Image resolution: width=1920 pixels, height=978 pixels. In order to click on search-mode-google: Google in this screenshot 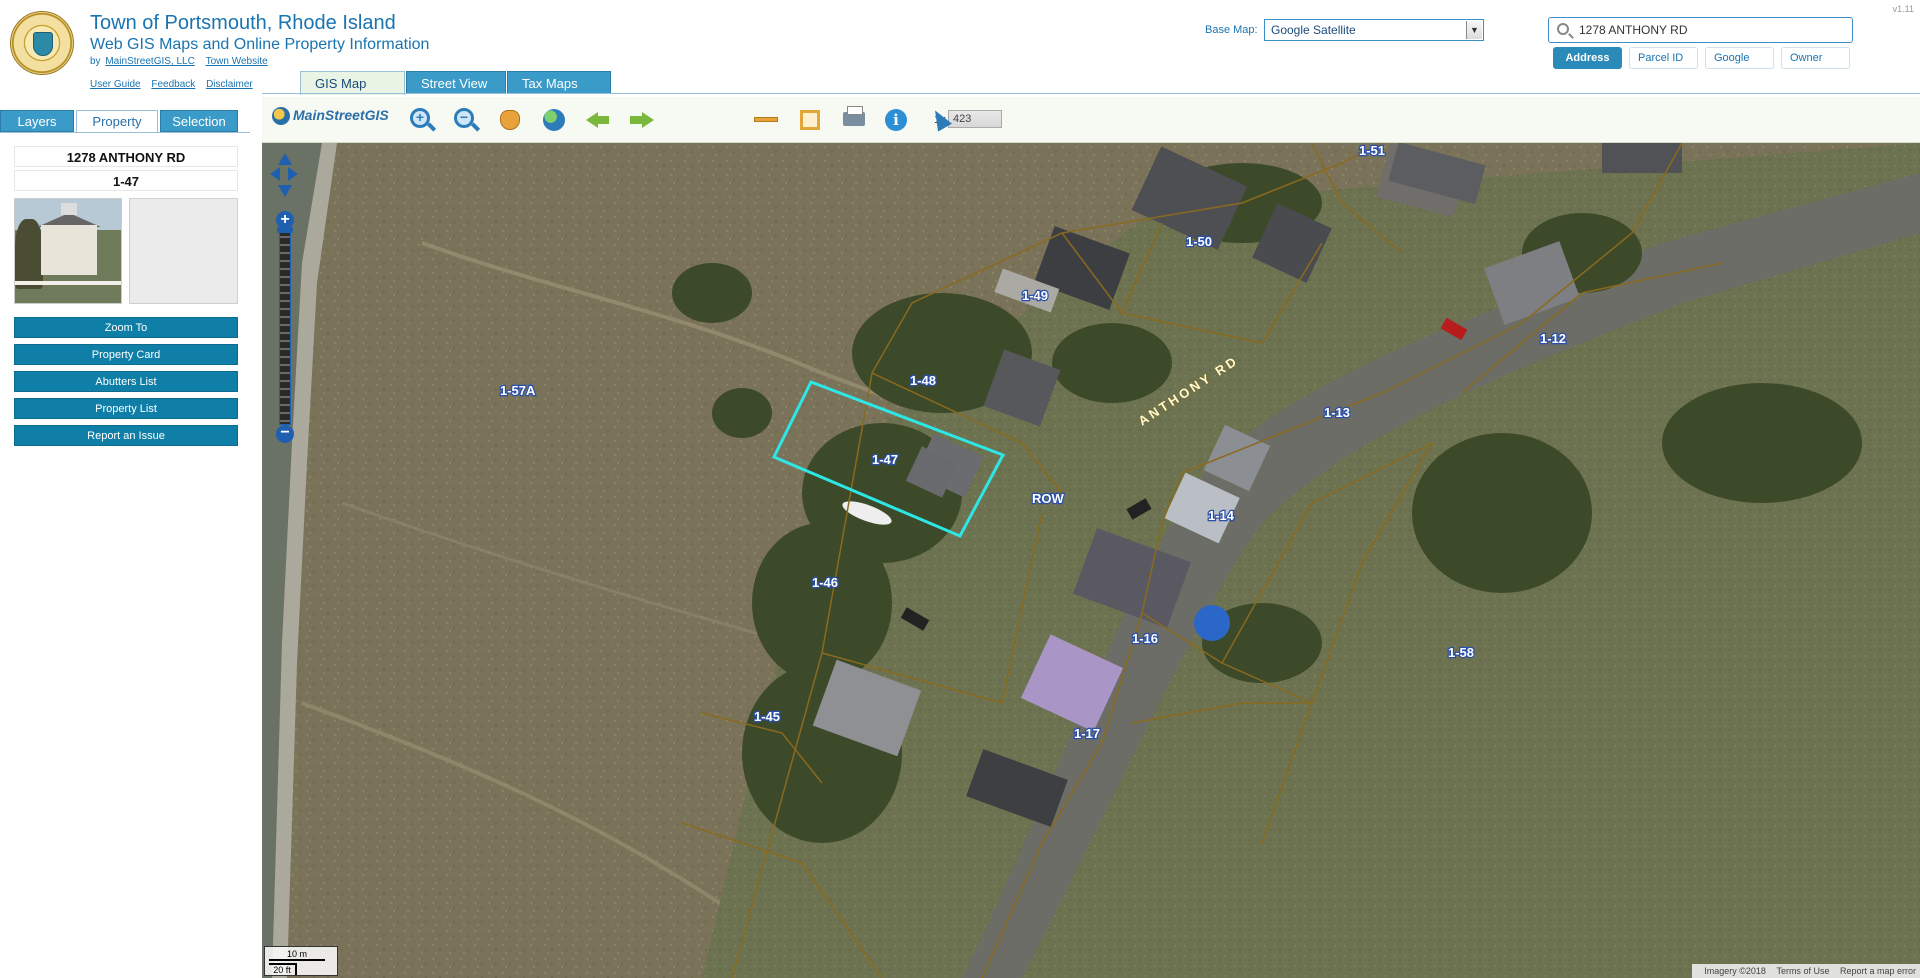, I will do `click(1739, 58)`.